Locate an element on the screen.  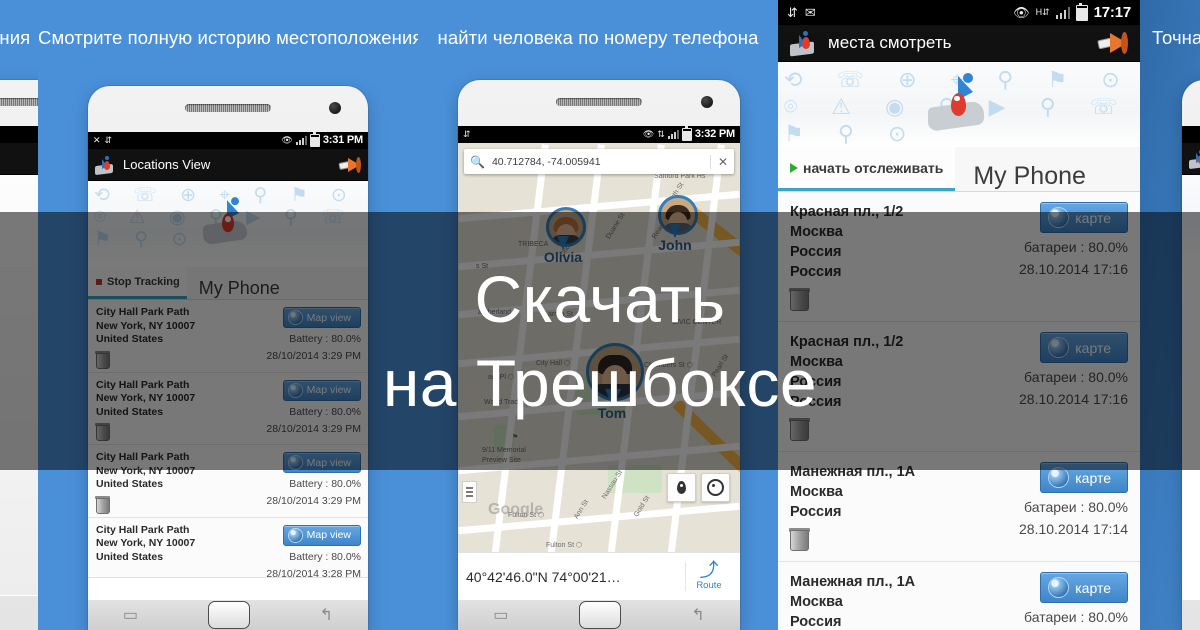
android-status-bar-map: ⇵ 👁 ⇅ 3:32 PM is located at coordinates (599, 134).